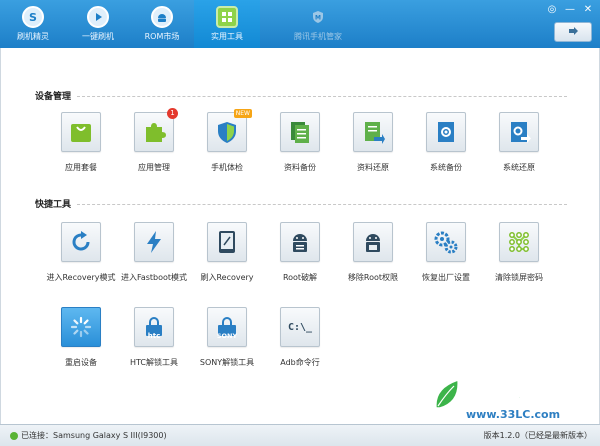 This screenshot has width=600, height=446. I want to click on connected-dot-icon, so click(14, 435).